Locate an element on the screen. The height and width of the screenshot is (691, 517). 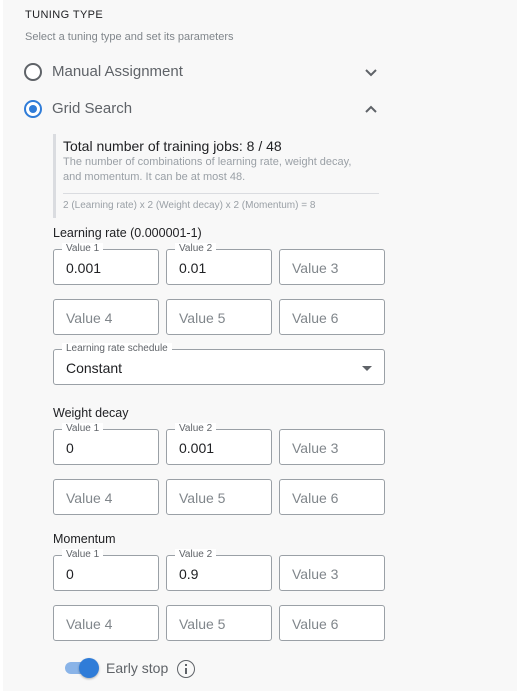
momentum-value-4-field: Value 4 is located at coordinates (106, 623).